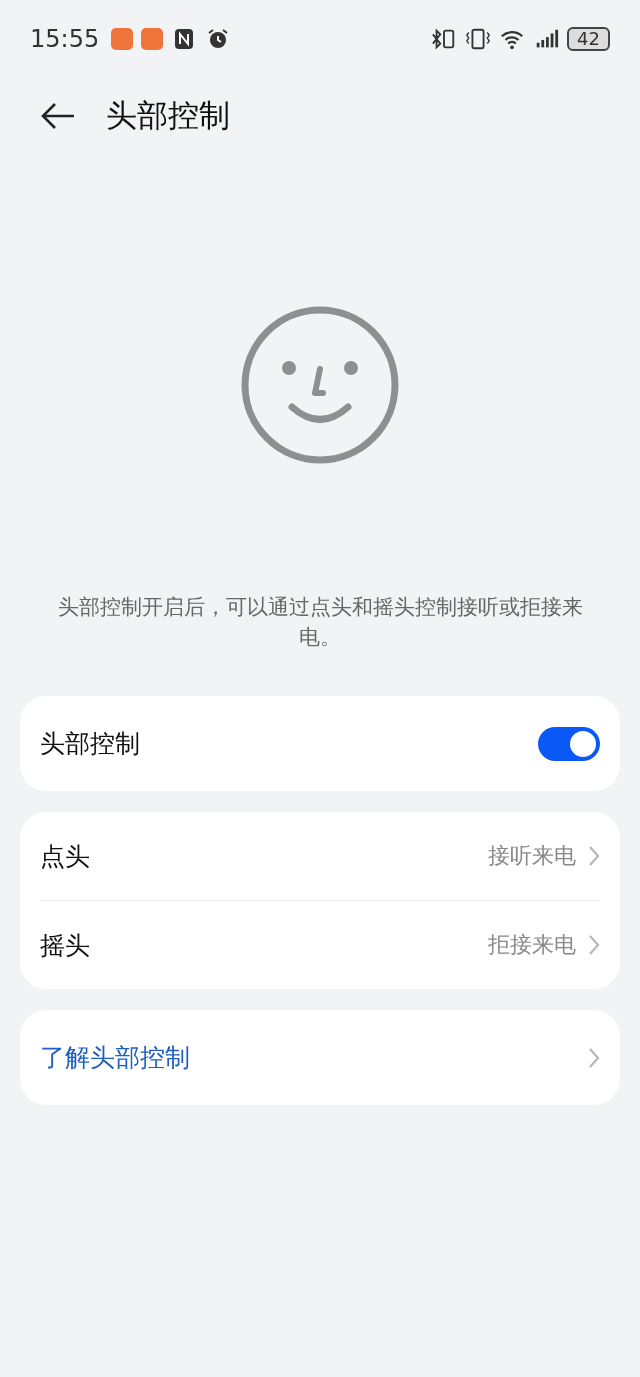 This screenshot has width=640, height=1377. I want to click on setting-label: 点头, so click(65, 856).